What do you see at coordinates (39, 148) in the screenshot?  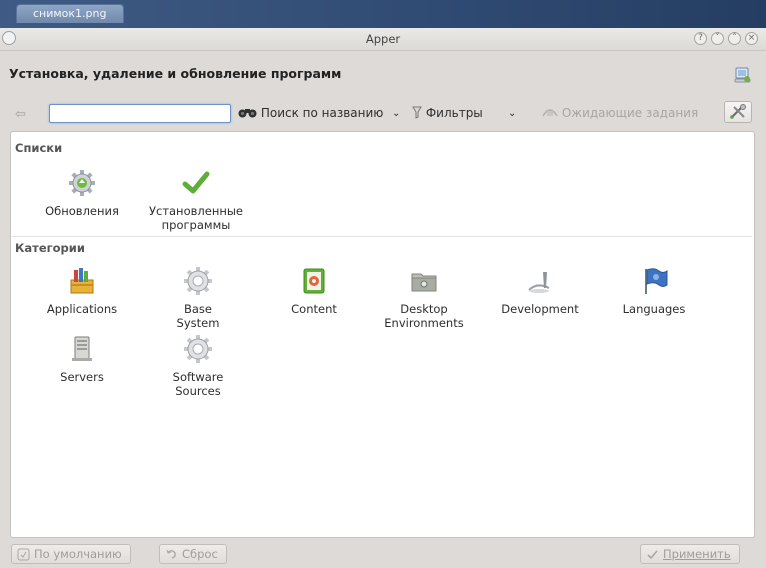 I see `lists-heading: Списки` at bounding box center [39, 148].